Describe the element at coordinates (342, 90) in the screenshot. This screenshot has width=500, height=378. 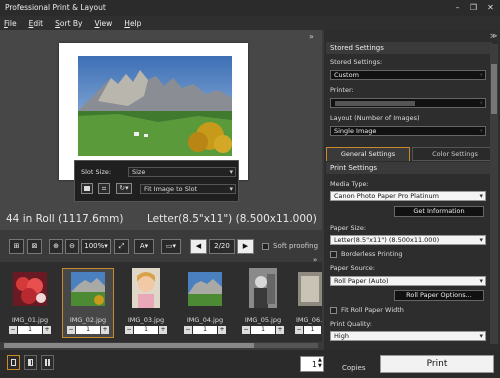
I see `printer-label: Printer:` at that location.